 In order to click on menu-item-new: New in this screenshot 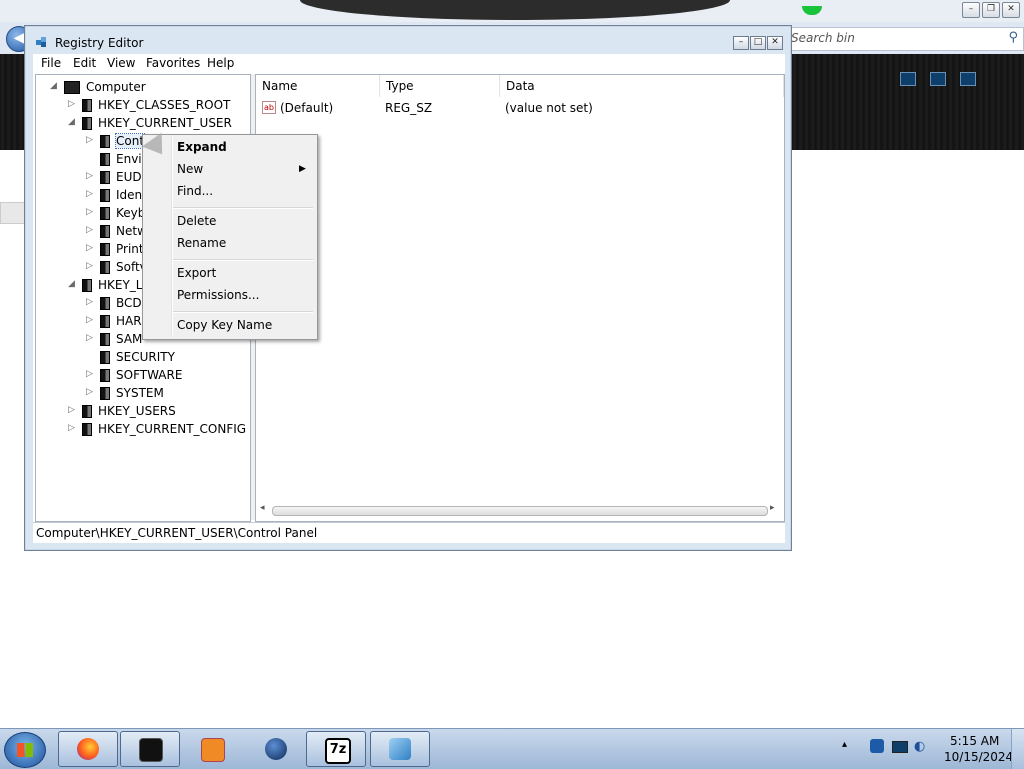, I will do `click(190, 169)`.